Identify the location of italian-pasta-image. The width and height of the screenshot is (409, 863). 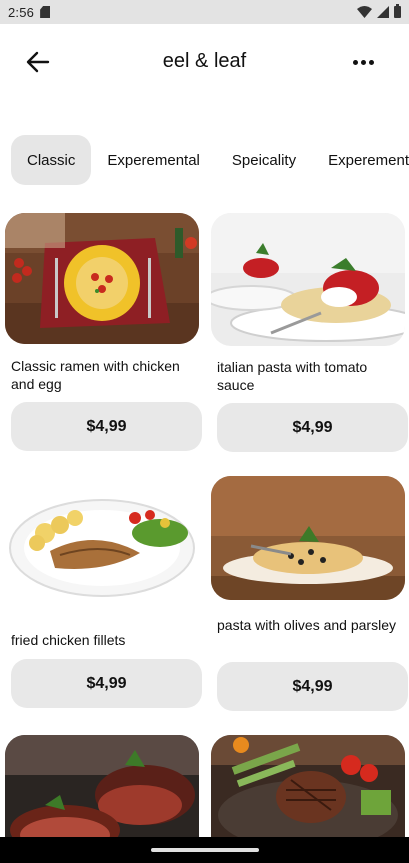
(308, 279).